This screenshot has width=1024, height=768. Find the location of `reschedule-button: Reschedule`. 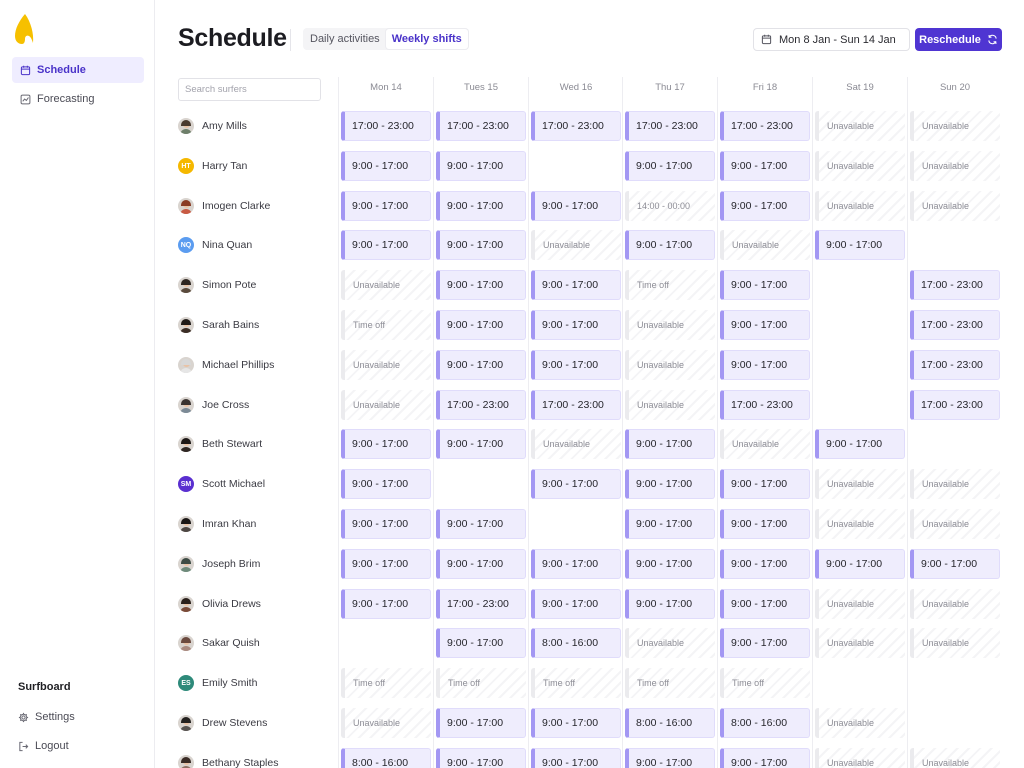

reschedule-button: Reschedule is located at coordinates (958, 39).